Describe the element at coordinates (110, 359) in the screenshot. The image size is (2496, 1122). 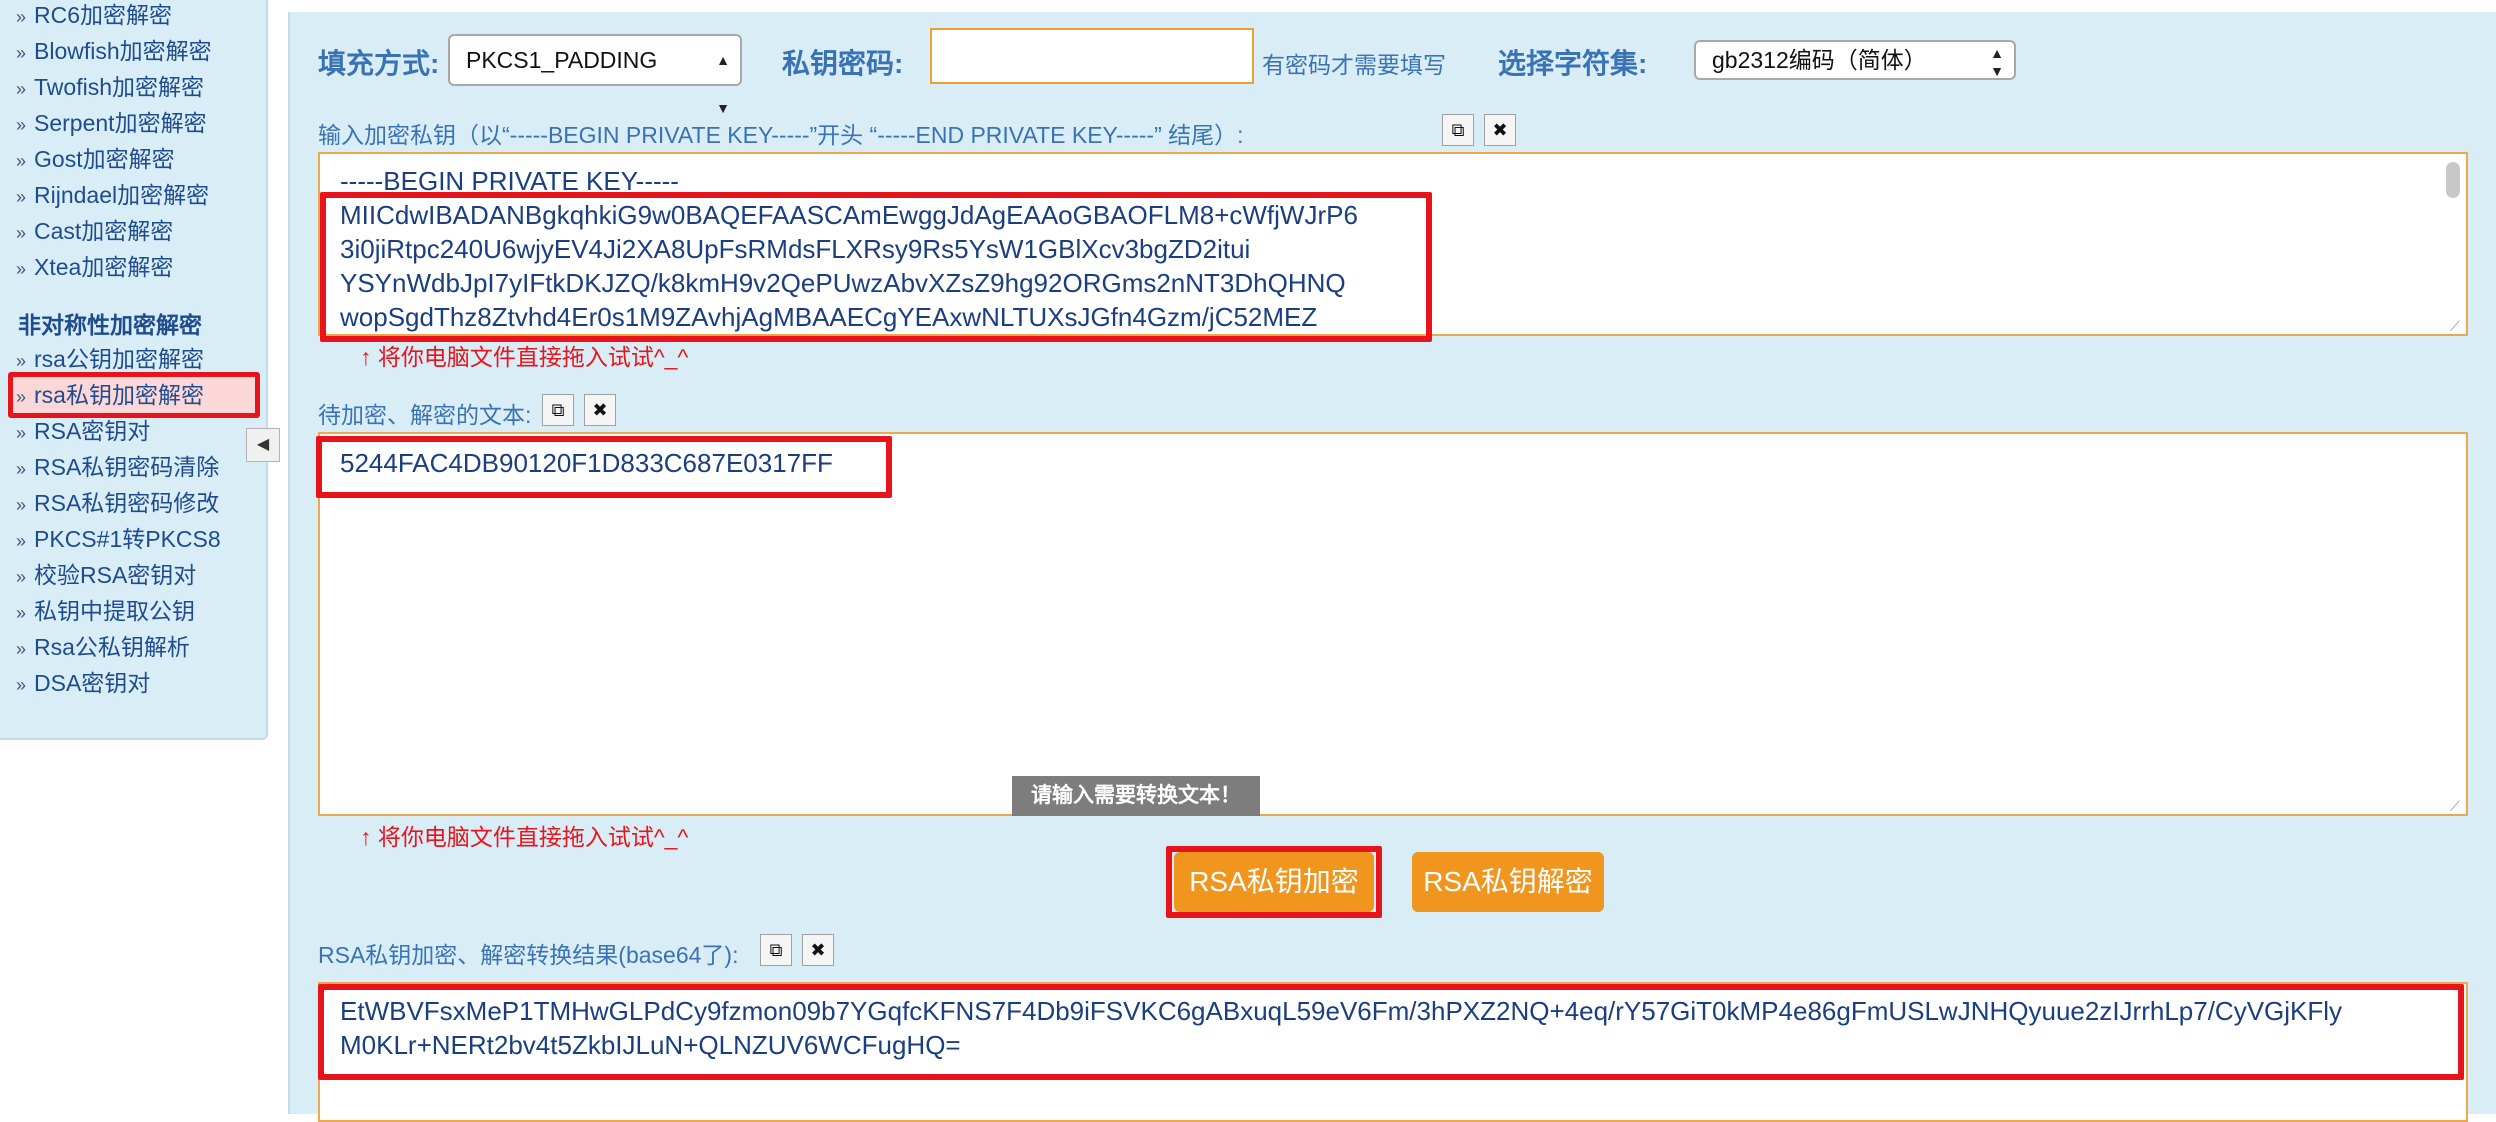
I see `sidebar-item-rsa-public: » rsa公钥加密解密` at that location.